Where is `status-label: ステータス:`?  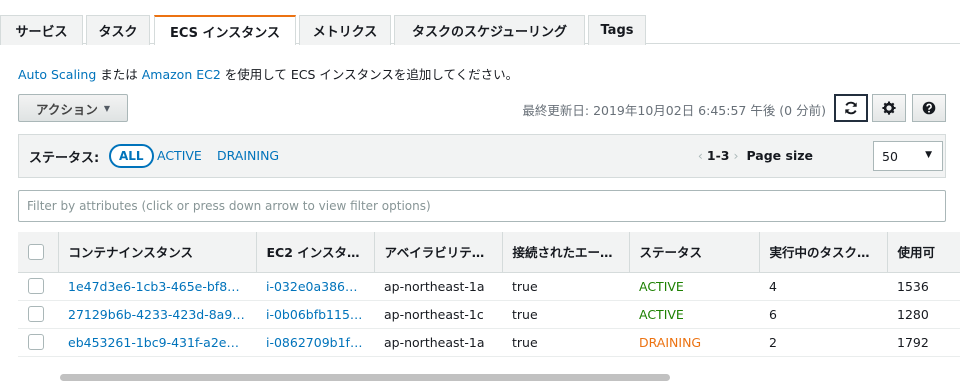
status-label: ステータス: is located at coordinates (64, 158).